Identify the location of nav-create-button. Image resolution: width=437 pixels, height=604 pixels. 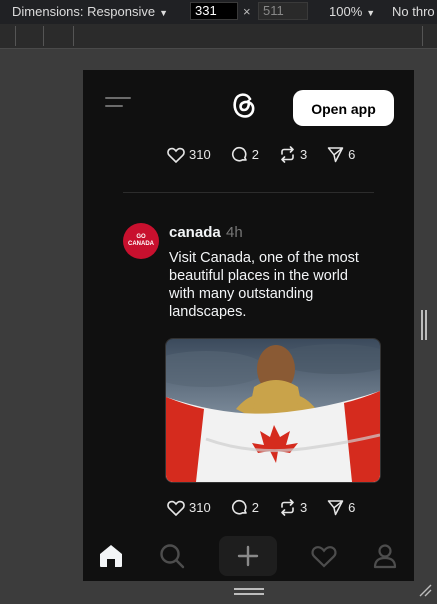
(248, 556).